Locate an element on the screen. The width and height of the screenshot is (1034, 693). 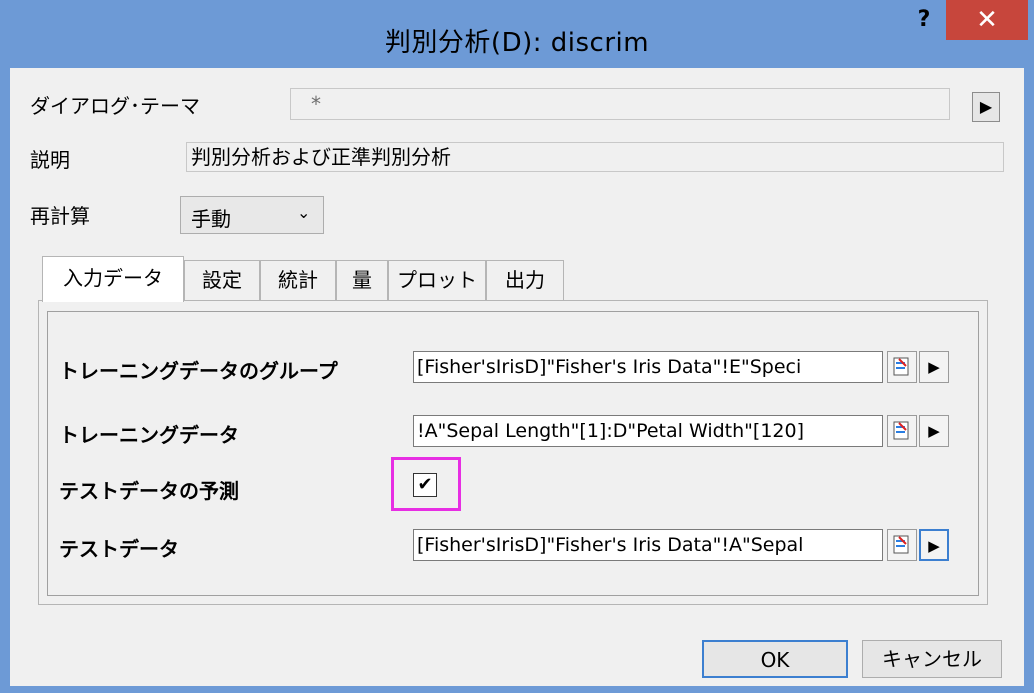
test-data-label: テストデータ is located at coordinates (119, 549).